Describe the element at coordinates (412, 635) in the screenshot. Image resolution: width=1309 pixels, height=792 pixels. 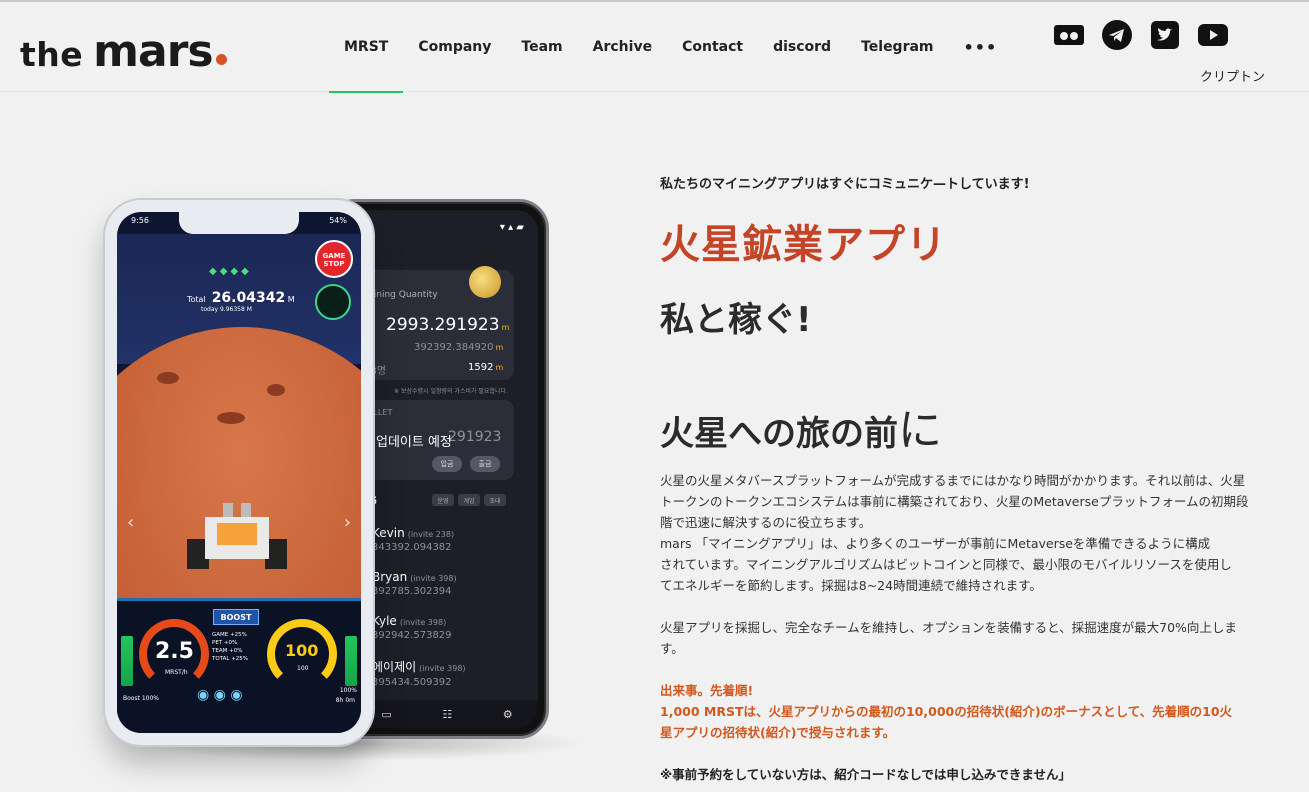
I see `list-item-value: 392942.573829` at that location.